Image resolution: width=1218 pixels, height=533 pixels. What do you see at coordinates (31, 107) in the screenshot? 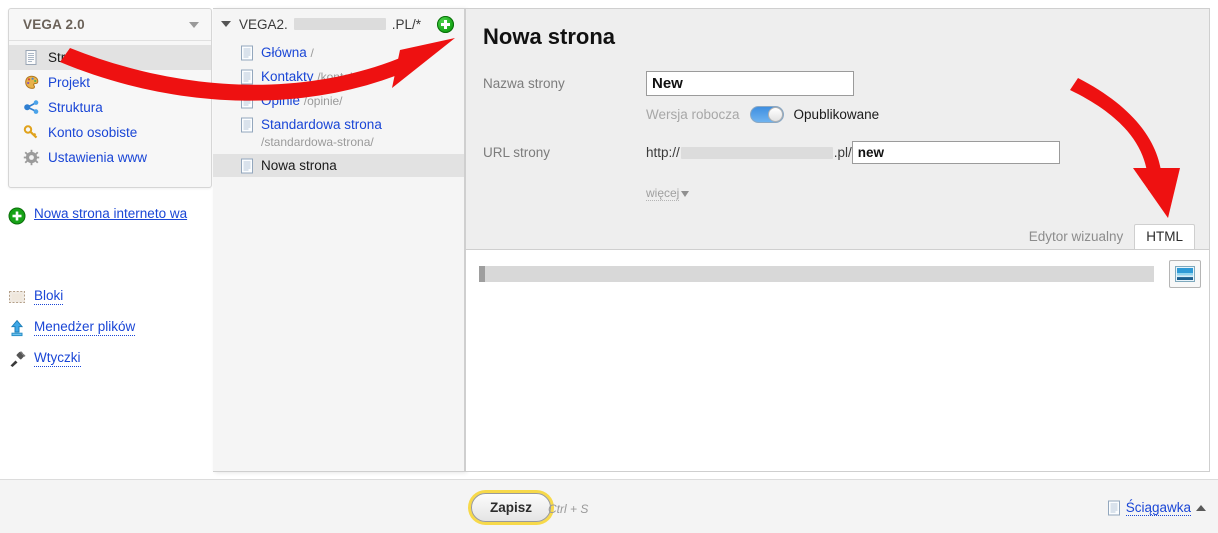
I see `sitemap-icon` at bounding box center [31, 107].